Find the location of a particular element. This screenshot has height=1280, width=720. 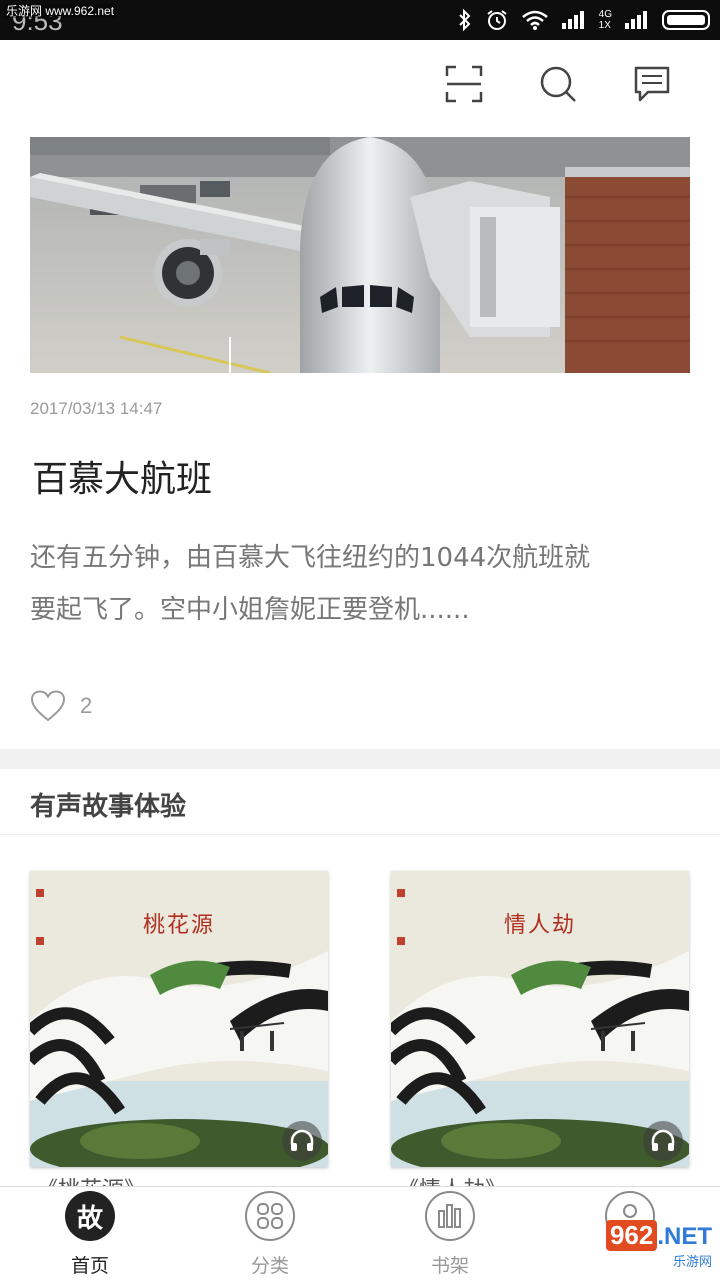

network-top-label: 4G is located at coordinates (605, 14).